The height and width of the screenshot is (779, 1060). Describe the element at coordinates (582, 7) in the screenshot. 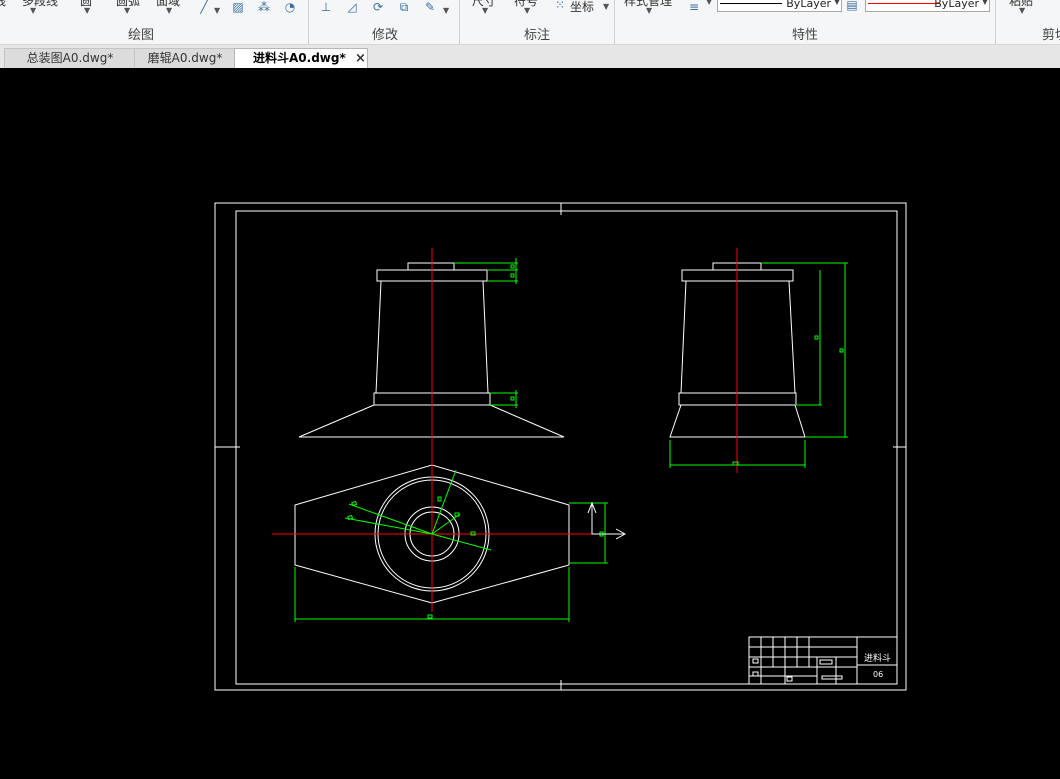

I see `coordinate-tool-label: 坐标` at that location.